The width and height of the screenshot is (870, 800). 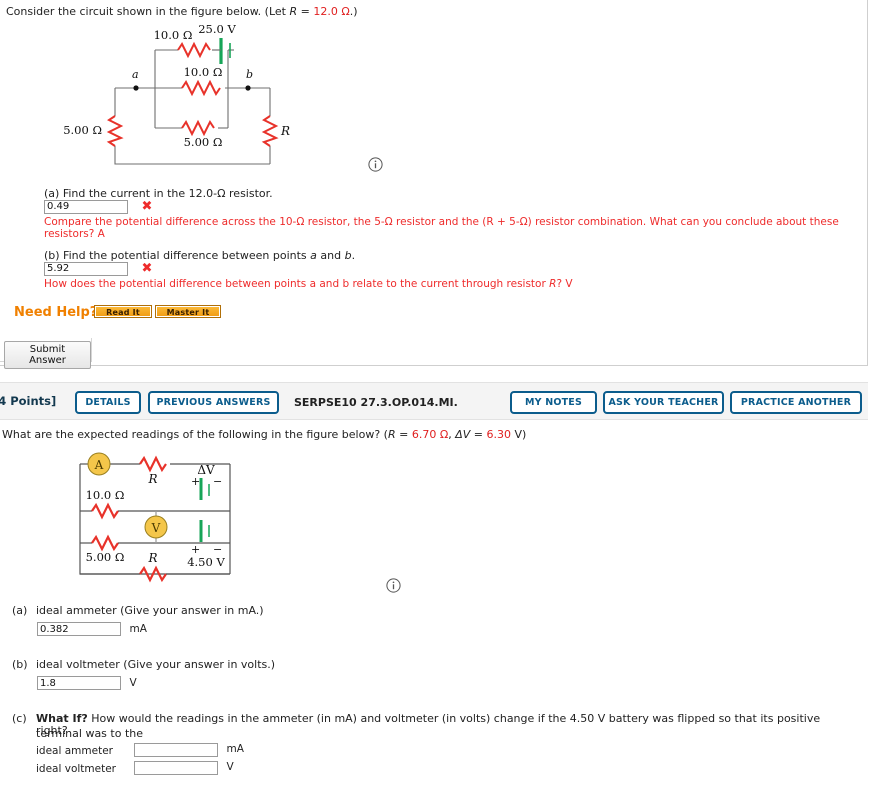 I want to click on submit-answer-button: Submit Answer, so click(x=47, y=355).